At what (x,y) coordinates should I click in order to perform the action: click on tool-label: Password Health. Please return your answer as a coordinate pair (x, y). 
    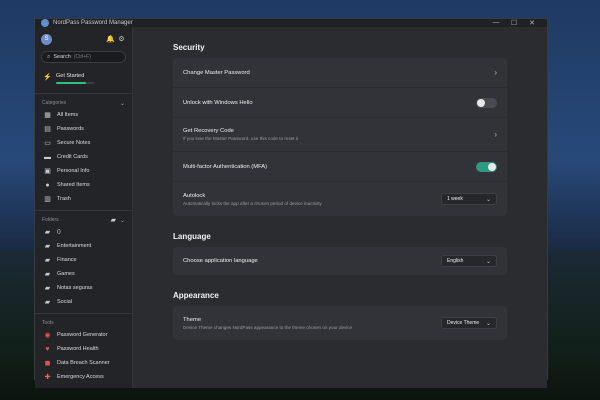
    Looking at the image, I should click on (78, 349).